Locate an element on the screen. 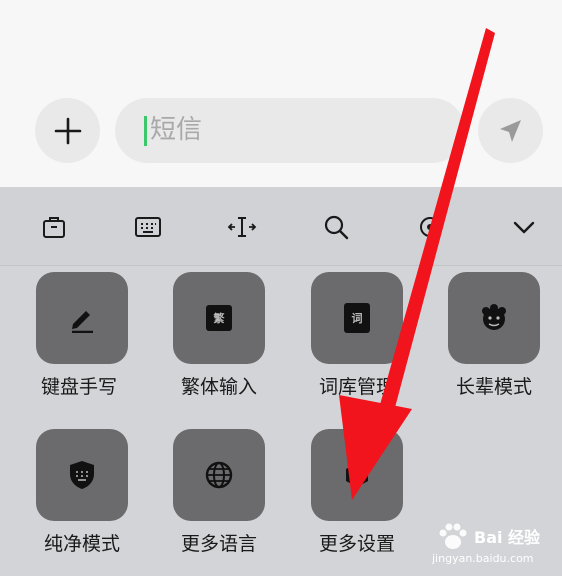 Image resolution: width=562 pixels, height=576 pixels. watermark-brand: Bai 经验 is located at coordinates (507, 537).